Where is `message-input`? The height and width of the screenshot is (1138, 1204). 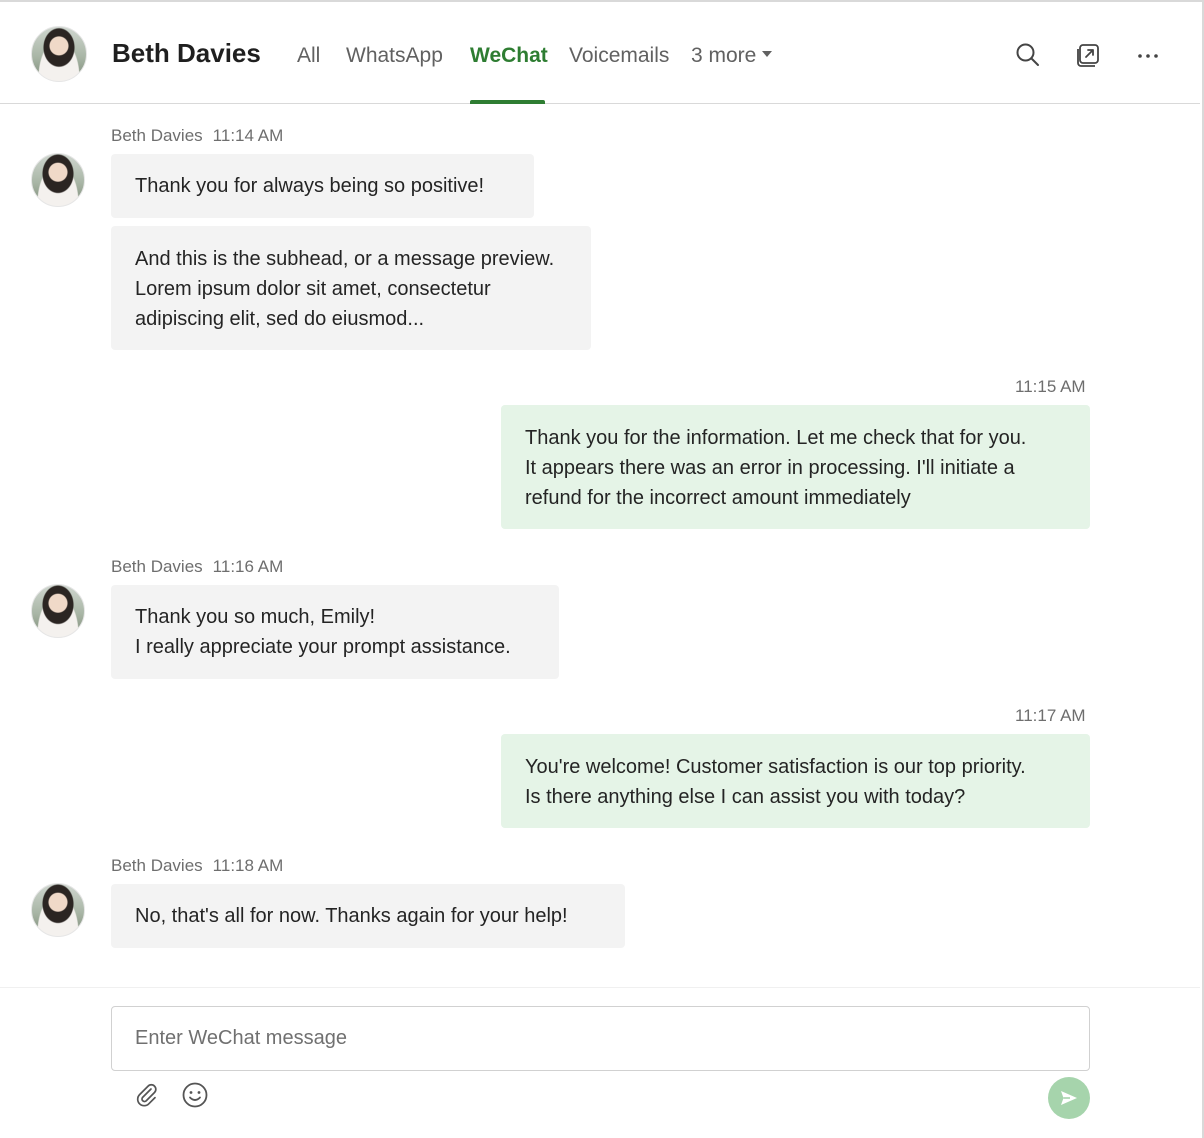 message-input is located at coordinates (600, 1038).